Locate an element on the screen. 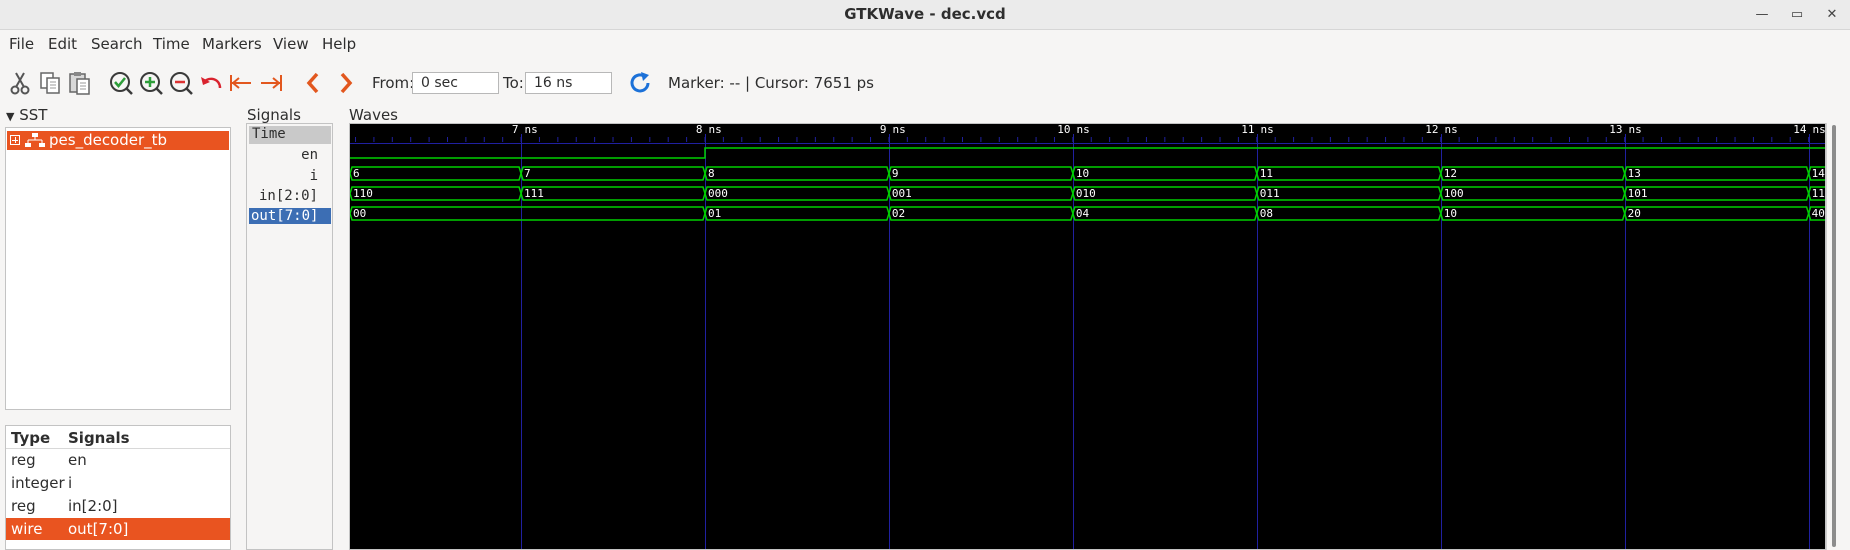  zoom-in-icon is located at coordinates (151, 83).